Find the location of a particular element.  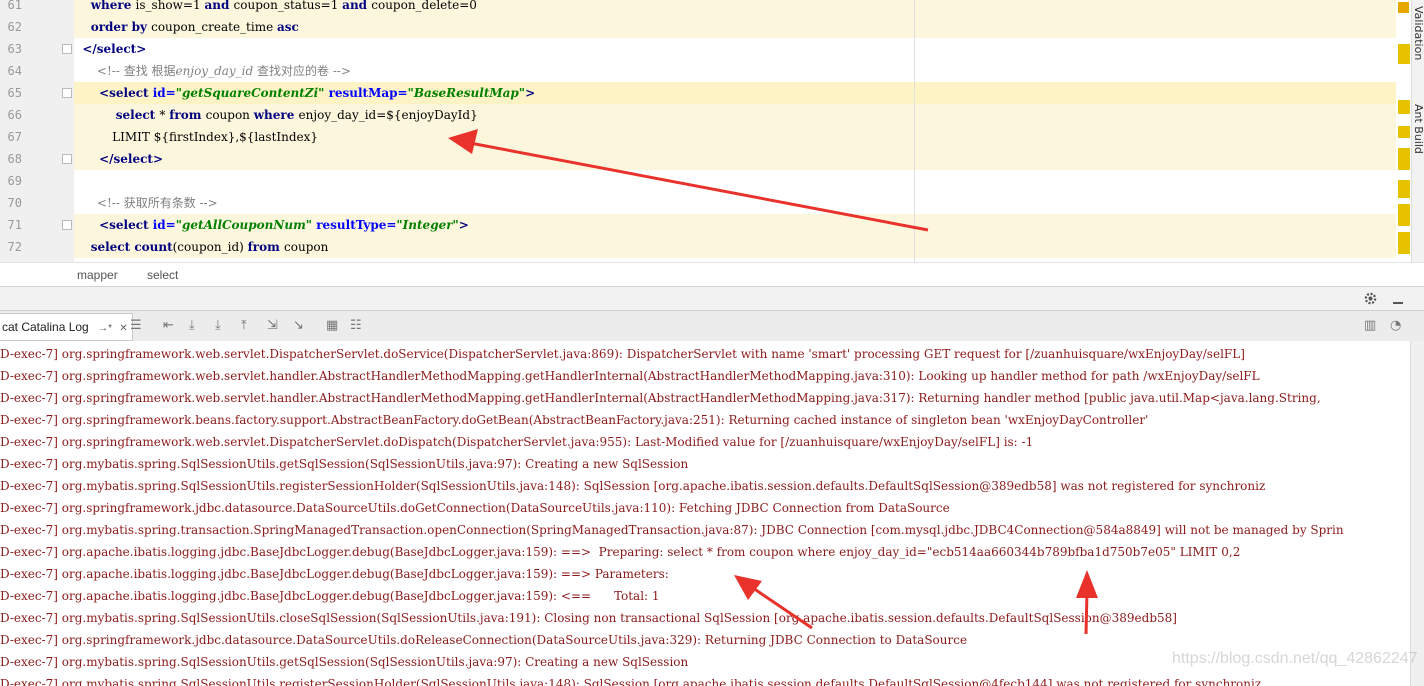

code-token: "getAllCouponNum" is located at coordinates (246, 225).